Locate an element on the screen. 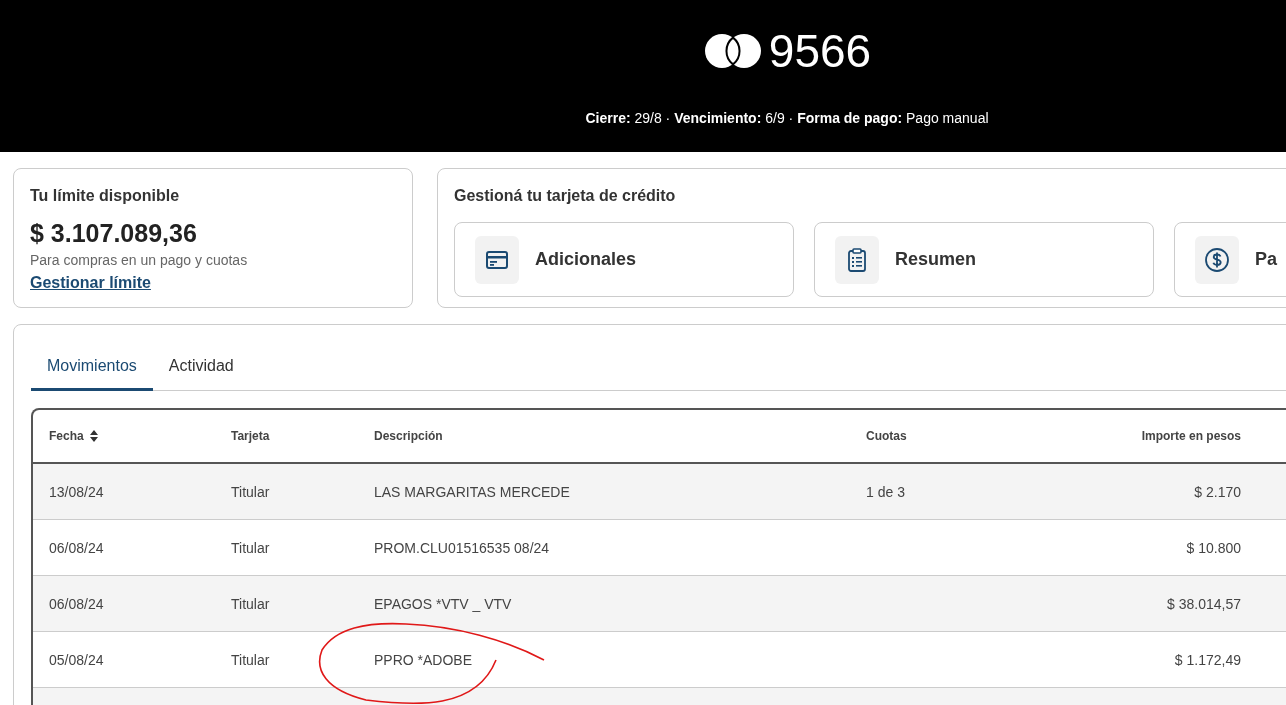 Image resolution: width=1286 pixels, height=705 pixels. table-cell: $ 1.172,49 is located at coordinates (1207, 659).